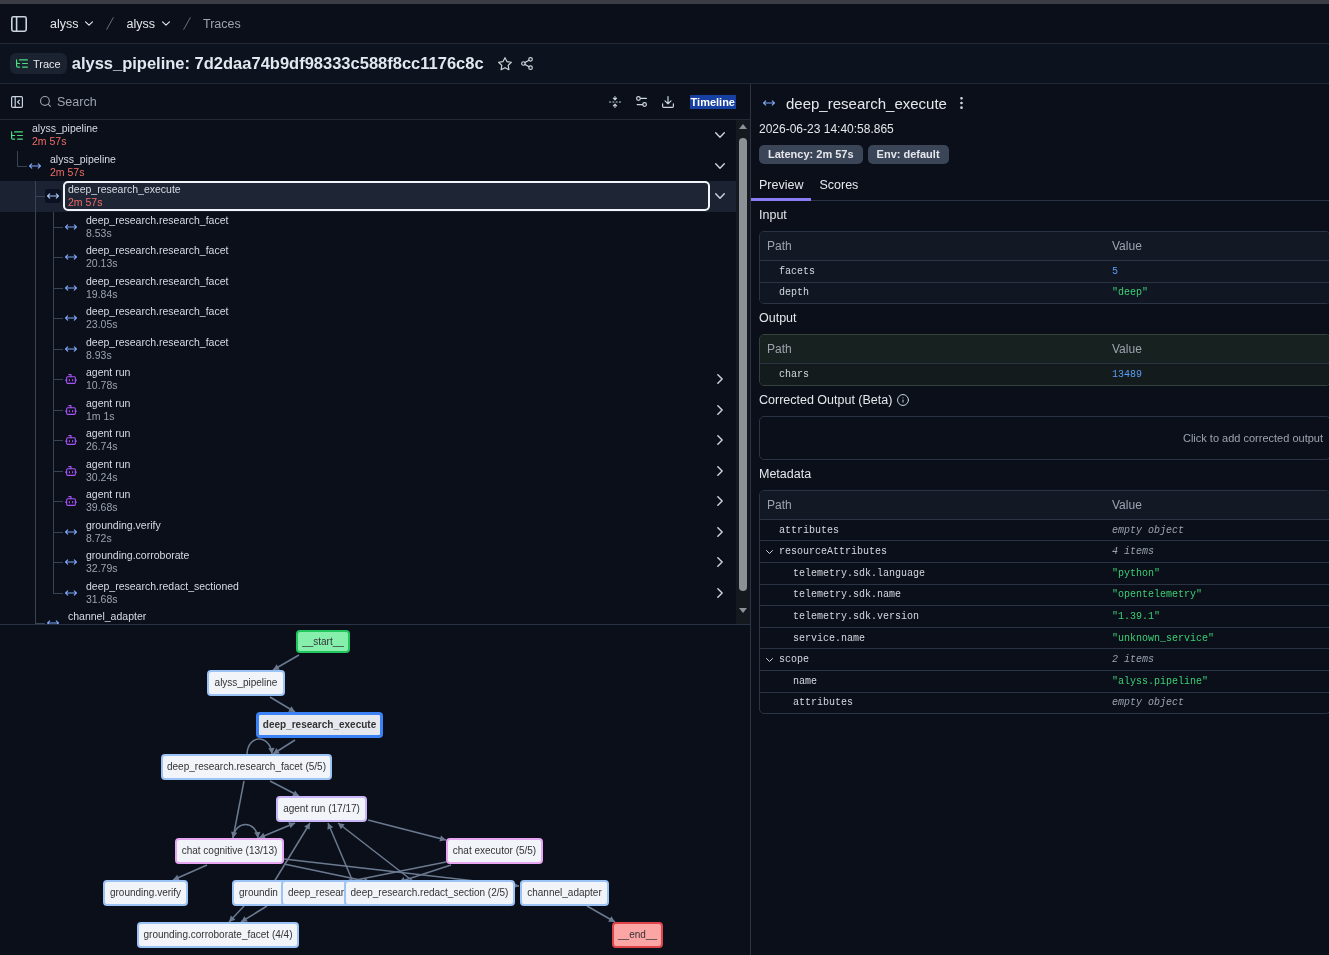 The height and width of the screenshot is (955, 1329). What do you see at coordinates (260, 746) in the screenshot?
I see `loop-arrow` at bounding box center [260, 746].